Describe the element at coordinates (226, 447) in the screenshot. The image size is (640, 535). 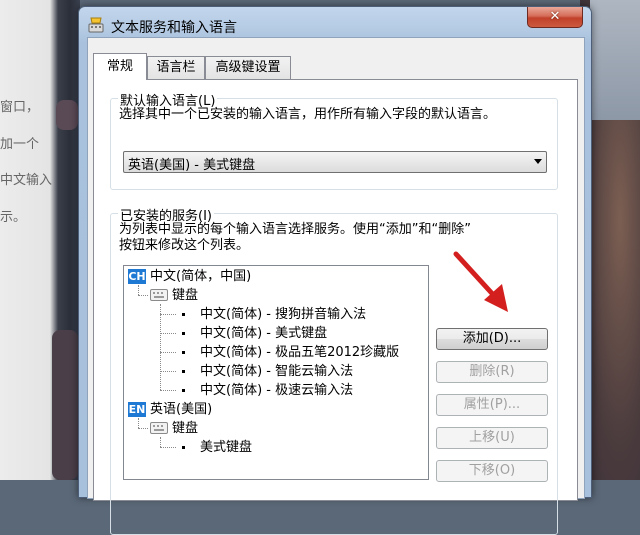
I see `tree-item-label: 美式键盘` at that location.